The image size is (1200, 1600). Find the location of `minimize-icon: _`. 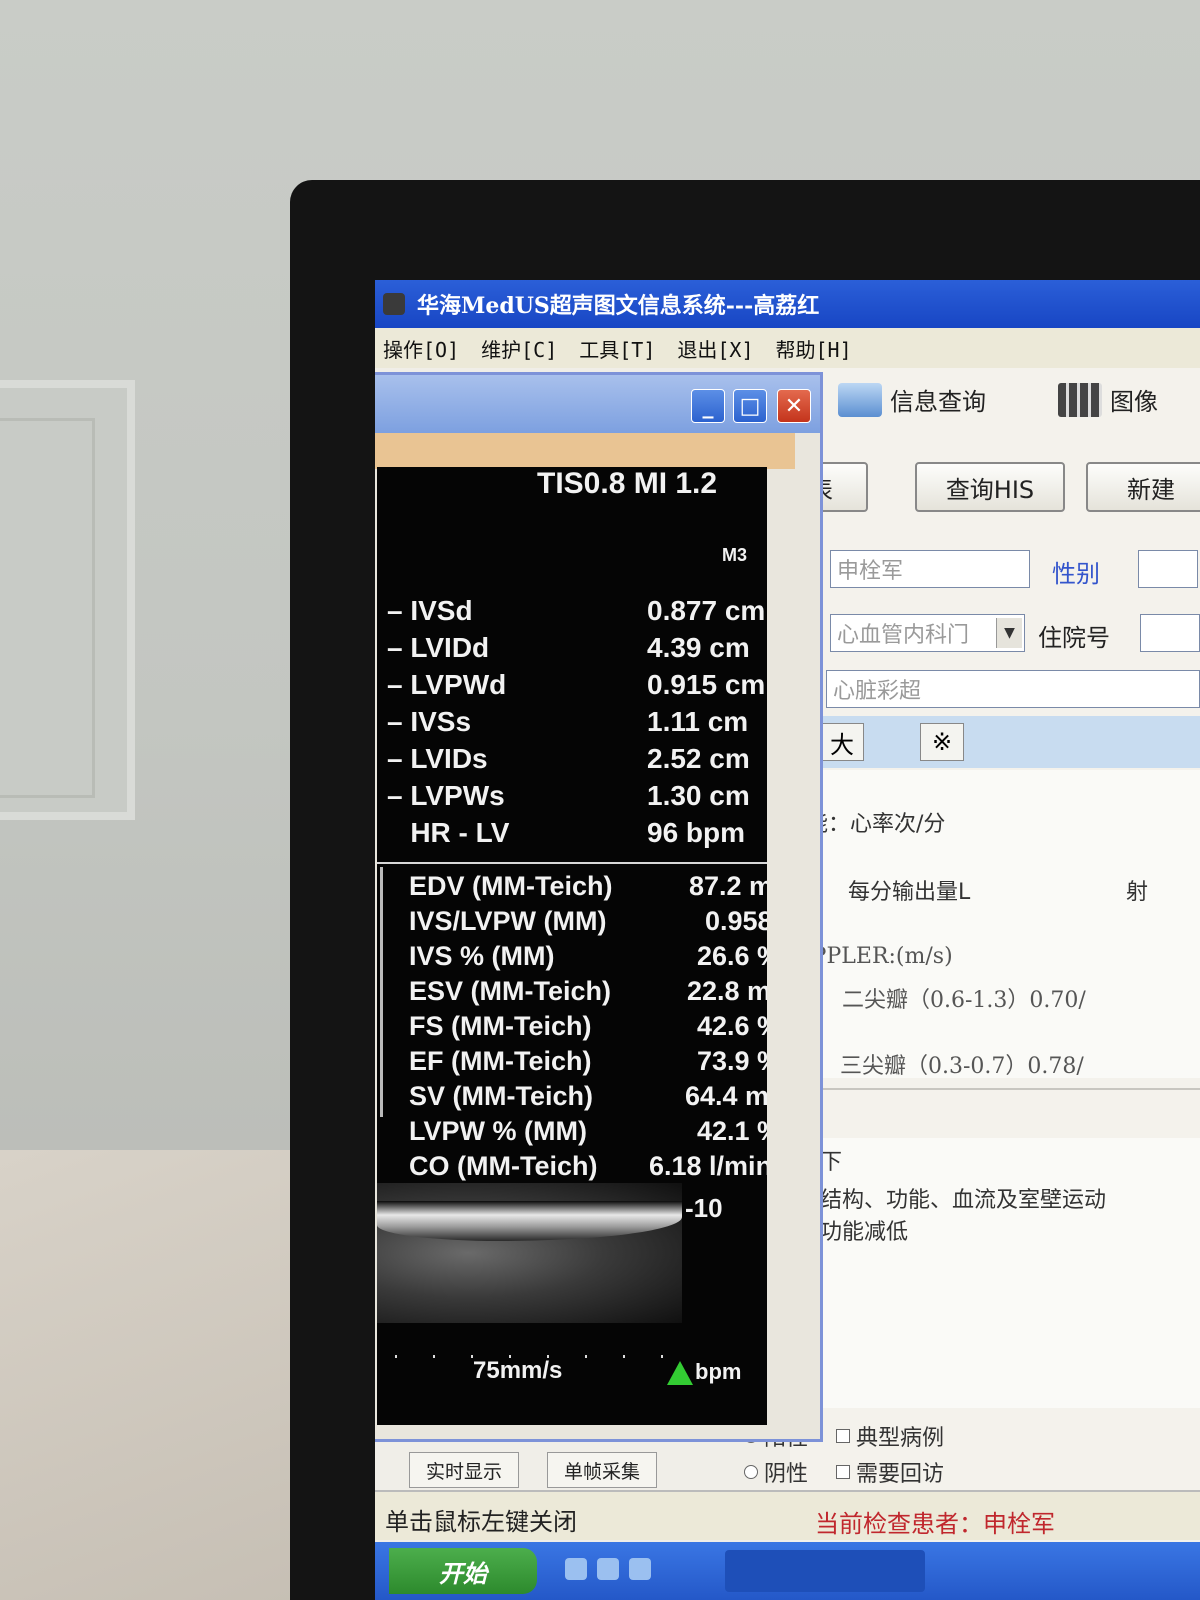

minimize-icon: _ is located at coordinates (708, 406).